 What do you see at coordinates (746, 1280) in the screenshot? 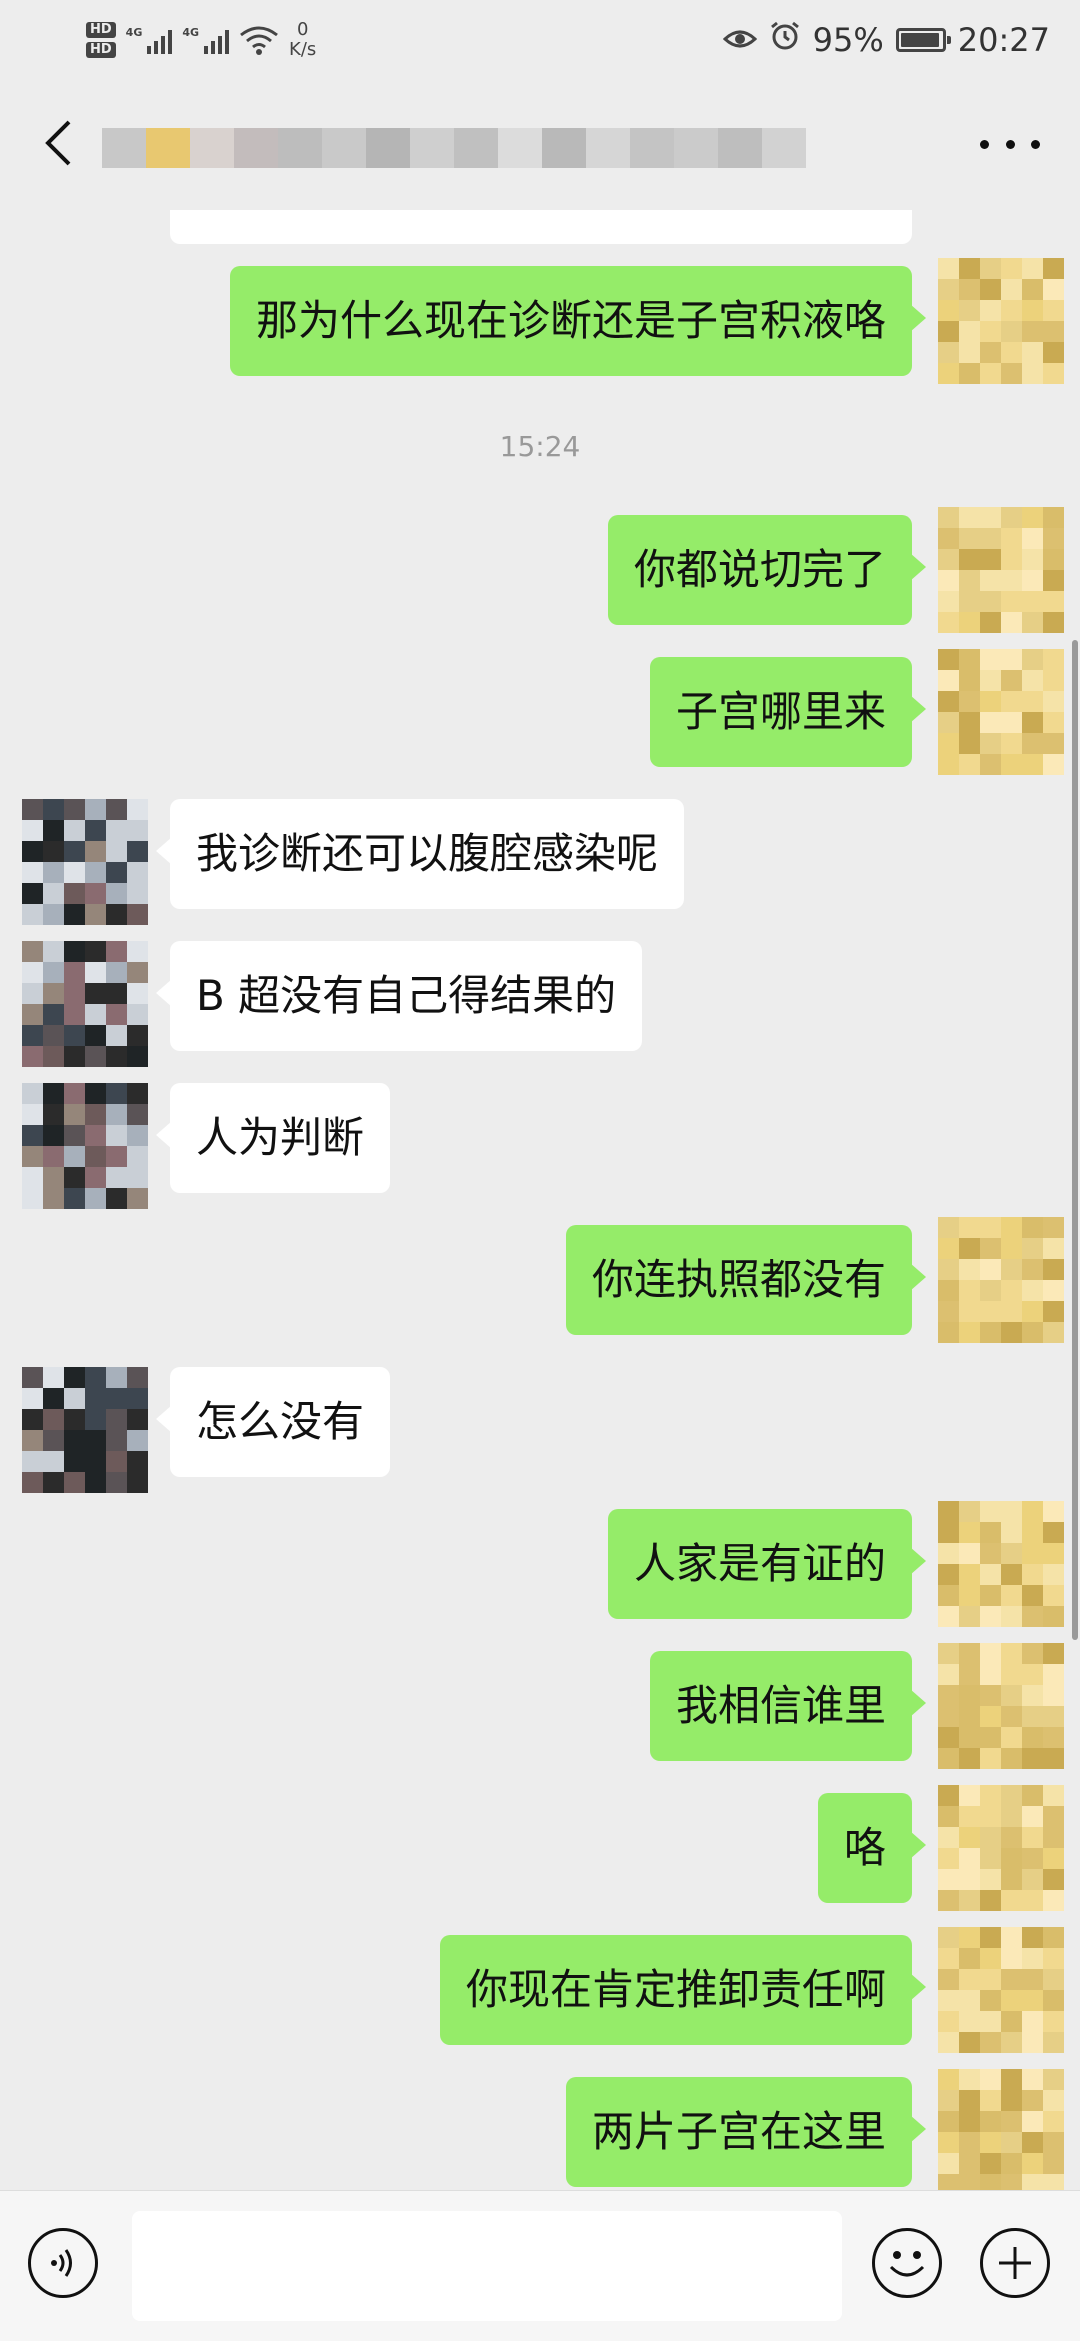
I see `my-message-bubble: 你连执照都没有` at bounding box center [746, 1280].